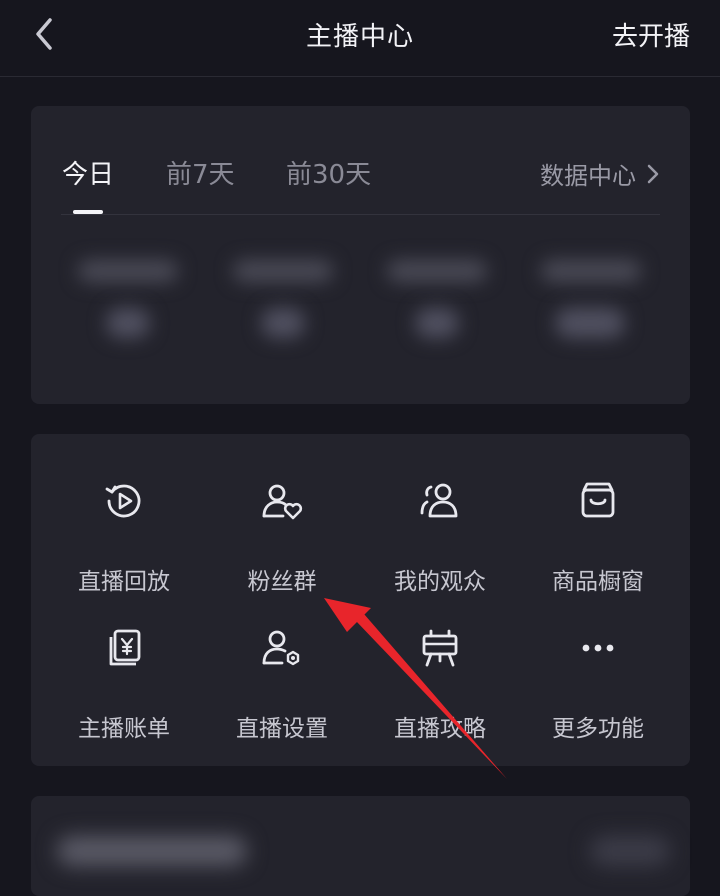  Describe the element at coordinates (124, 545) in the screenshot. I see `feature-live-replay: 直播回放` at that location.